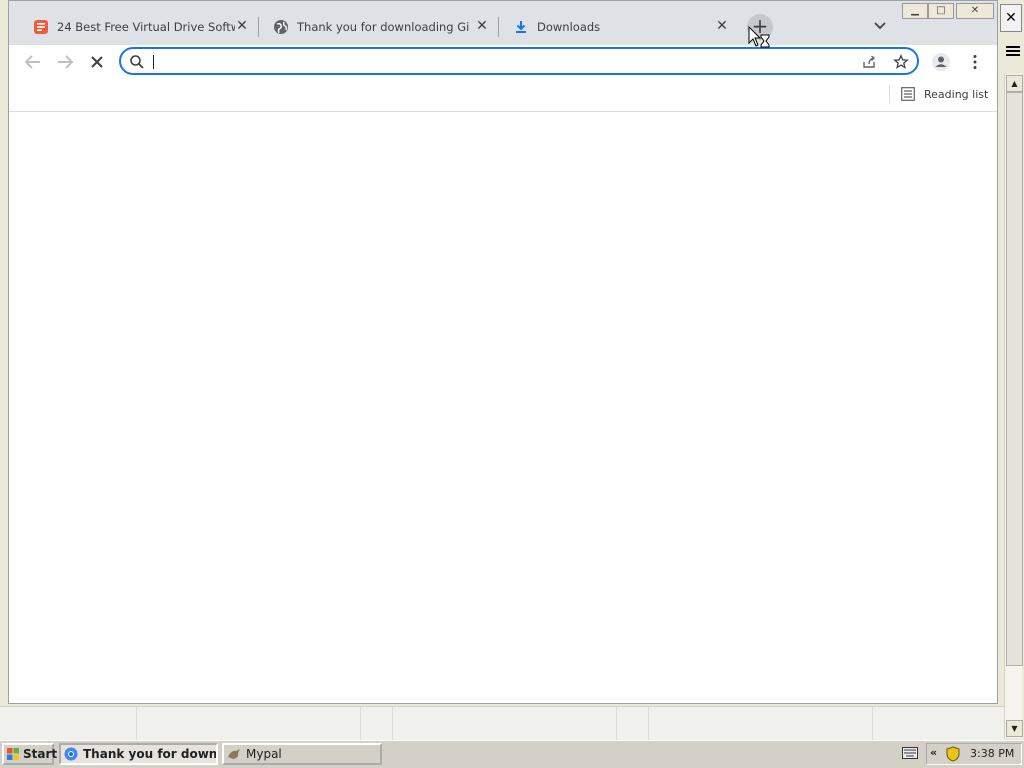 Image resolution: width=1024 pixels, height=768 pixels. What do you see at coordinates (496, 61) in the screenshot?
I see `address-input` at bounding box center [496, 61].